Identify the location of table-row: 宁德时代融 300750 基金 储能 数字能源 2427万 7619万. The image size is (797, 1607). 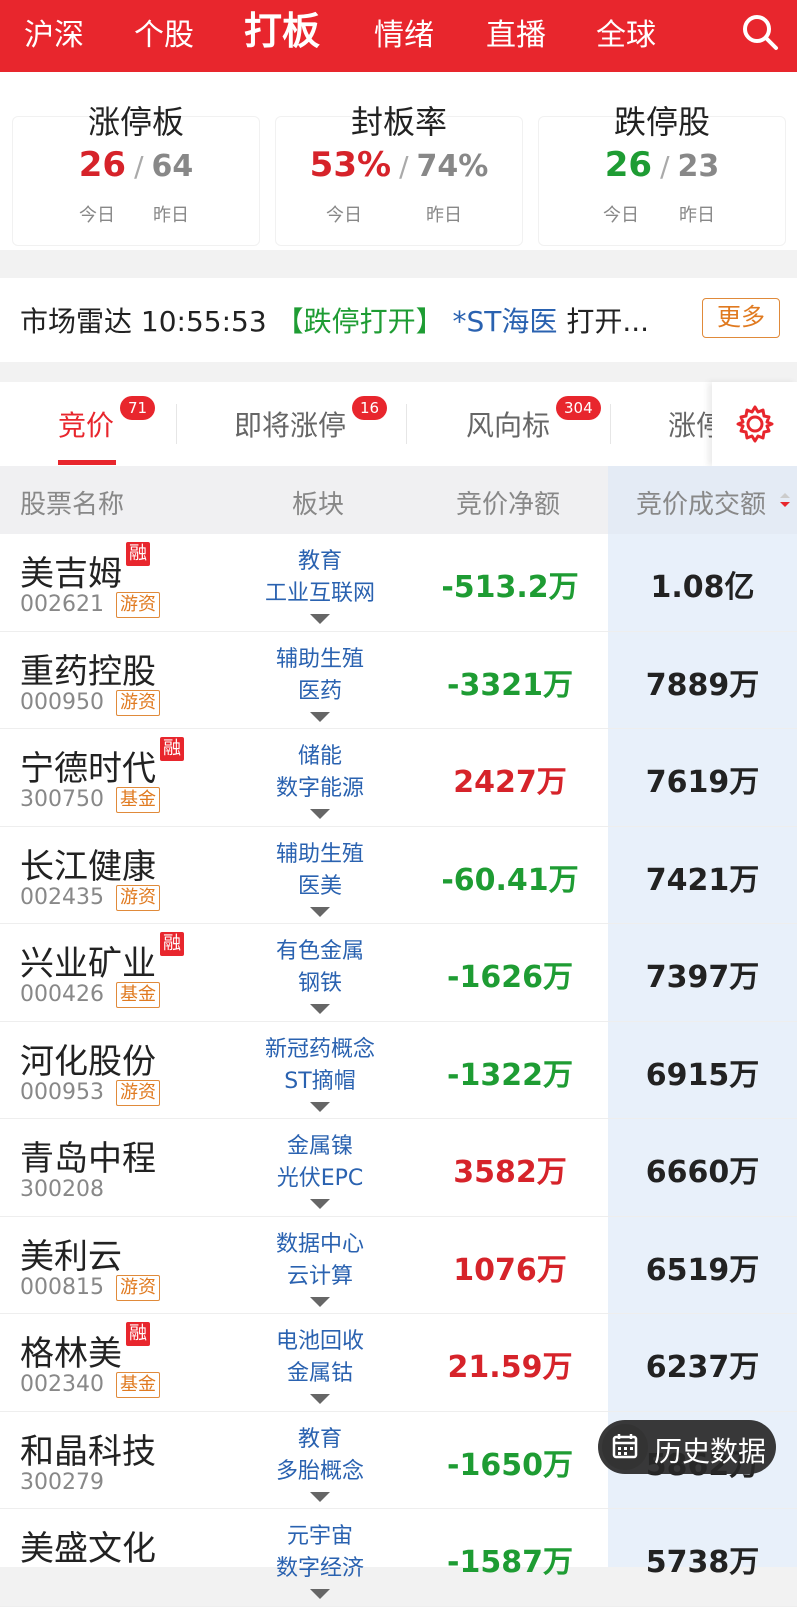
(398, 778).